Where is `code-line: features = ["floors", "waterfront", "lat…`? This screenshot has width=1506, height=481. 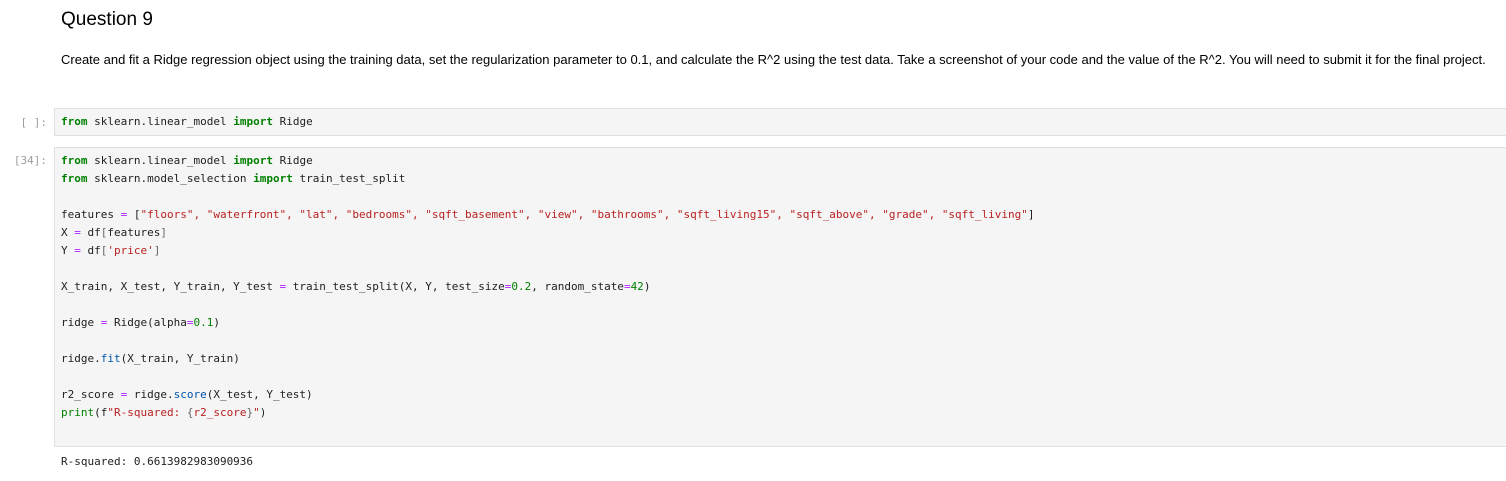 code-line: features = ["floors", "waterfront", "lat… is located at coordinates (783, 215).